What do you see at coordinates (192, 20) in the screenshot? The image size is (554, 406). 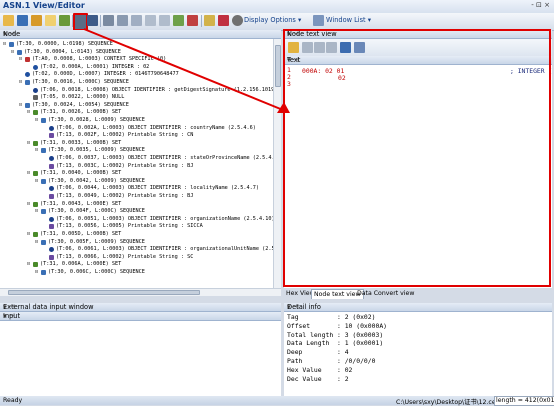 I see `delete-icon` at bounding box center [192, 20].